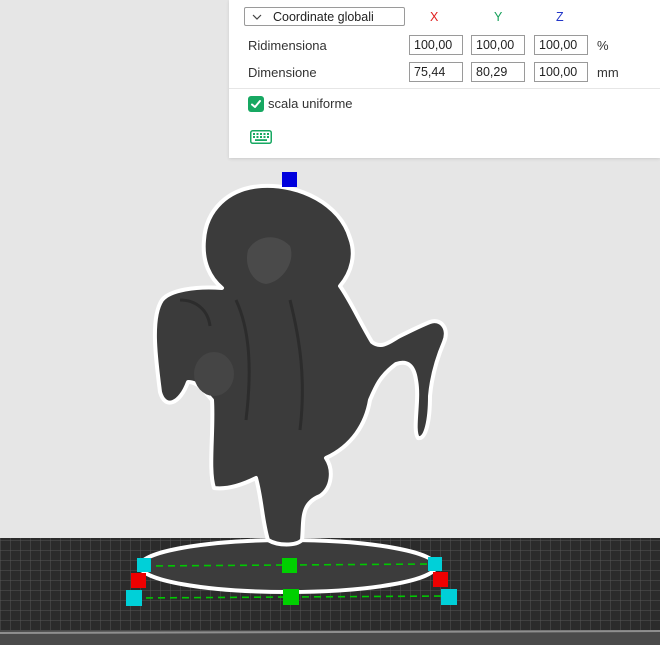 Image resolution: width=660 pixels, height=645 pixels. Describe the element at coordinates (603, 45) in the screenshot. I see `resize-unit: %` at that location.